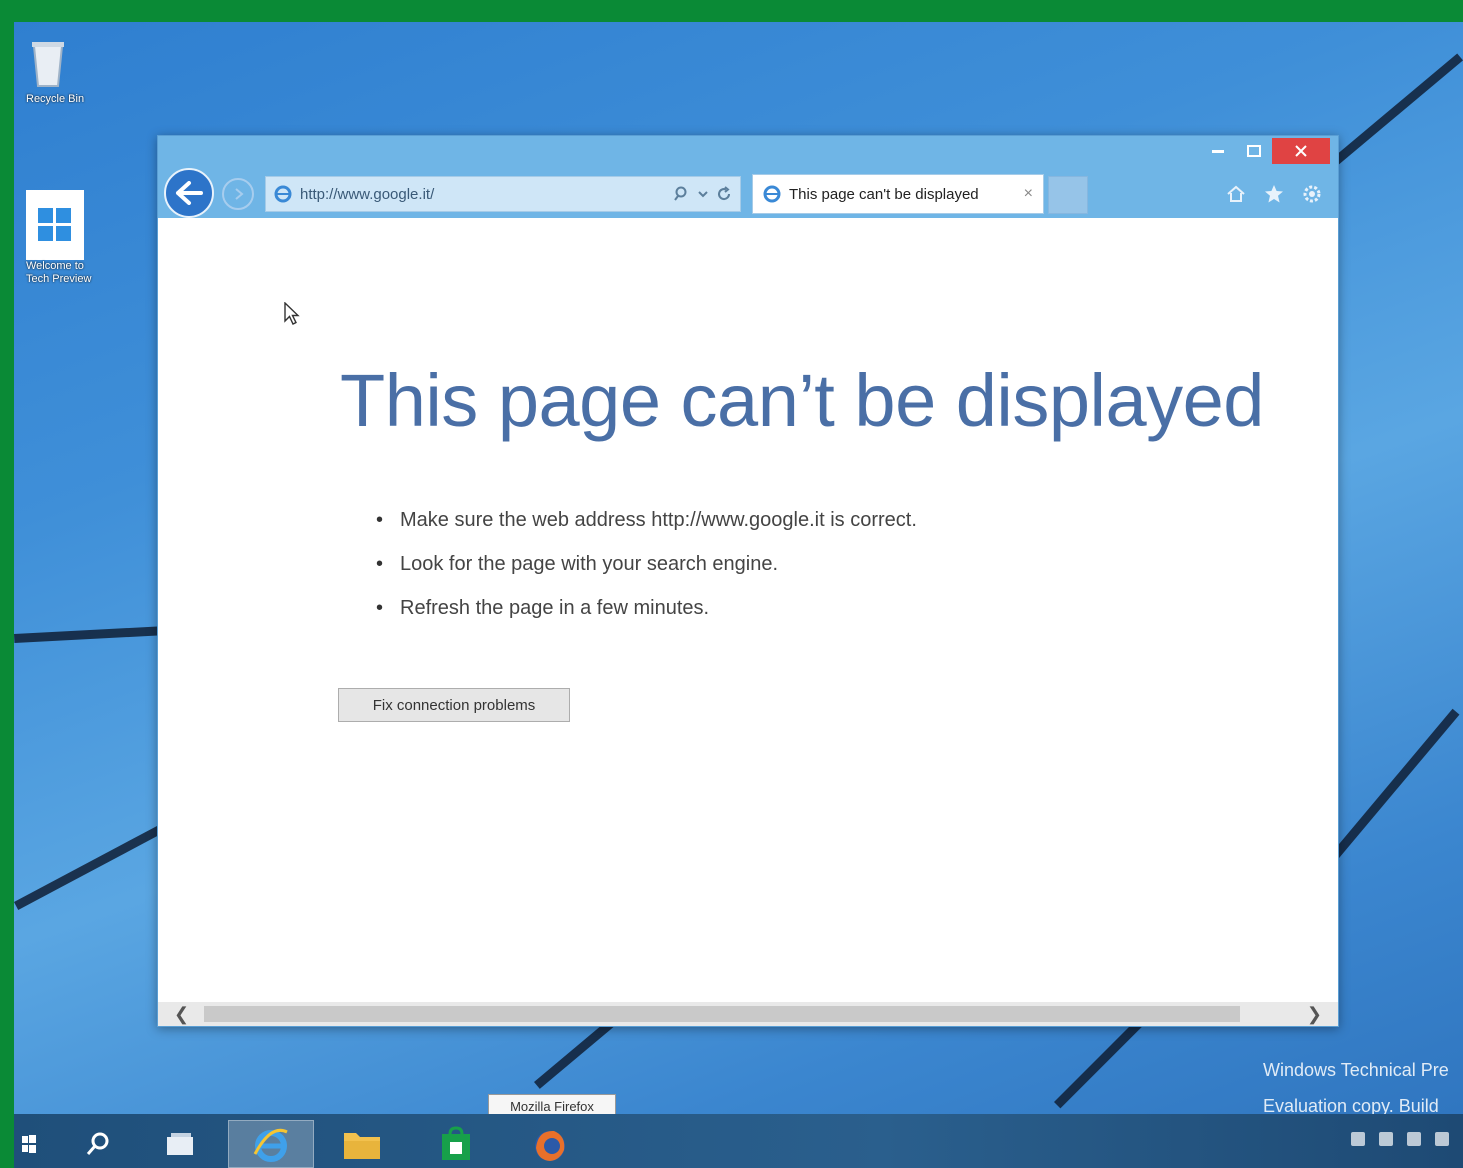  I want to click on gear-icon, so click(1312, 194).